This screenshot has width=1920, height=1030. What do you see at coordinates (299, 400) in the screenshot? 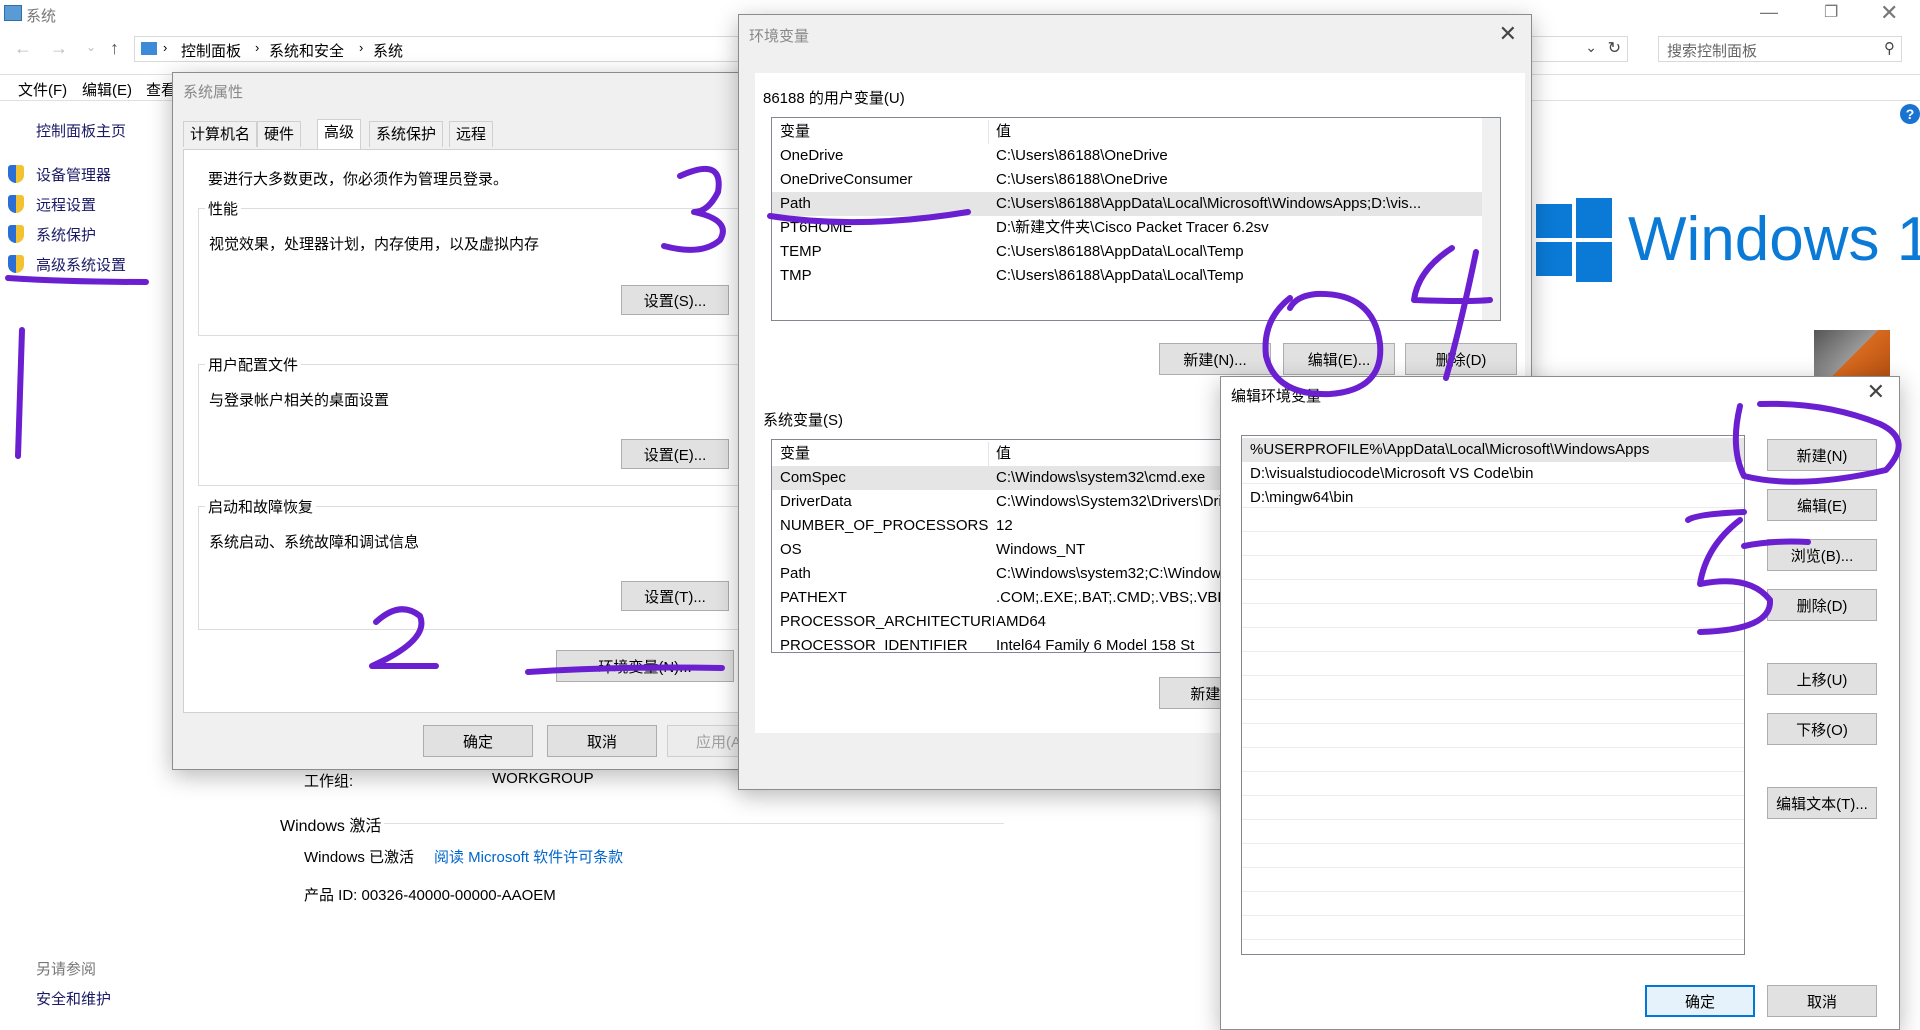
I see `group-desc: 与登录帐户相关的桌面设置` at bounding box center [299, 400].